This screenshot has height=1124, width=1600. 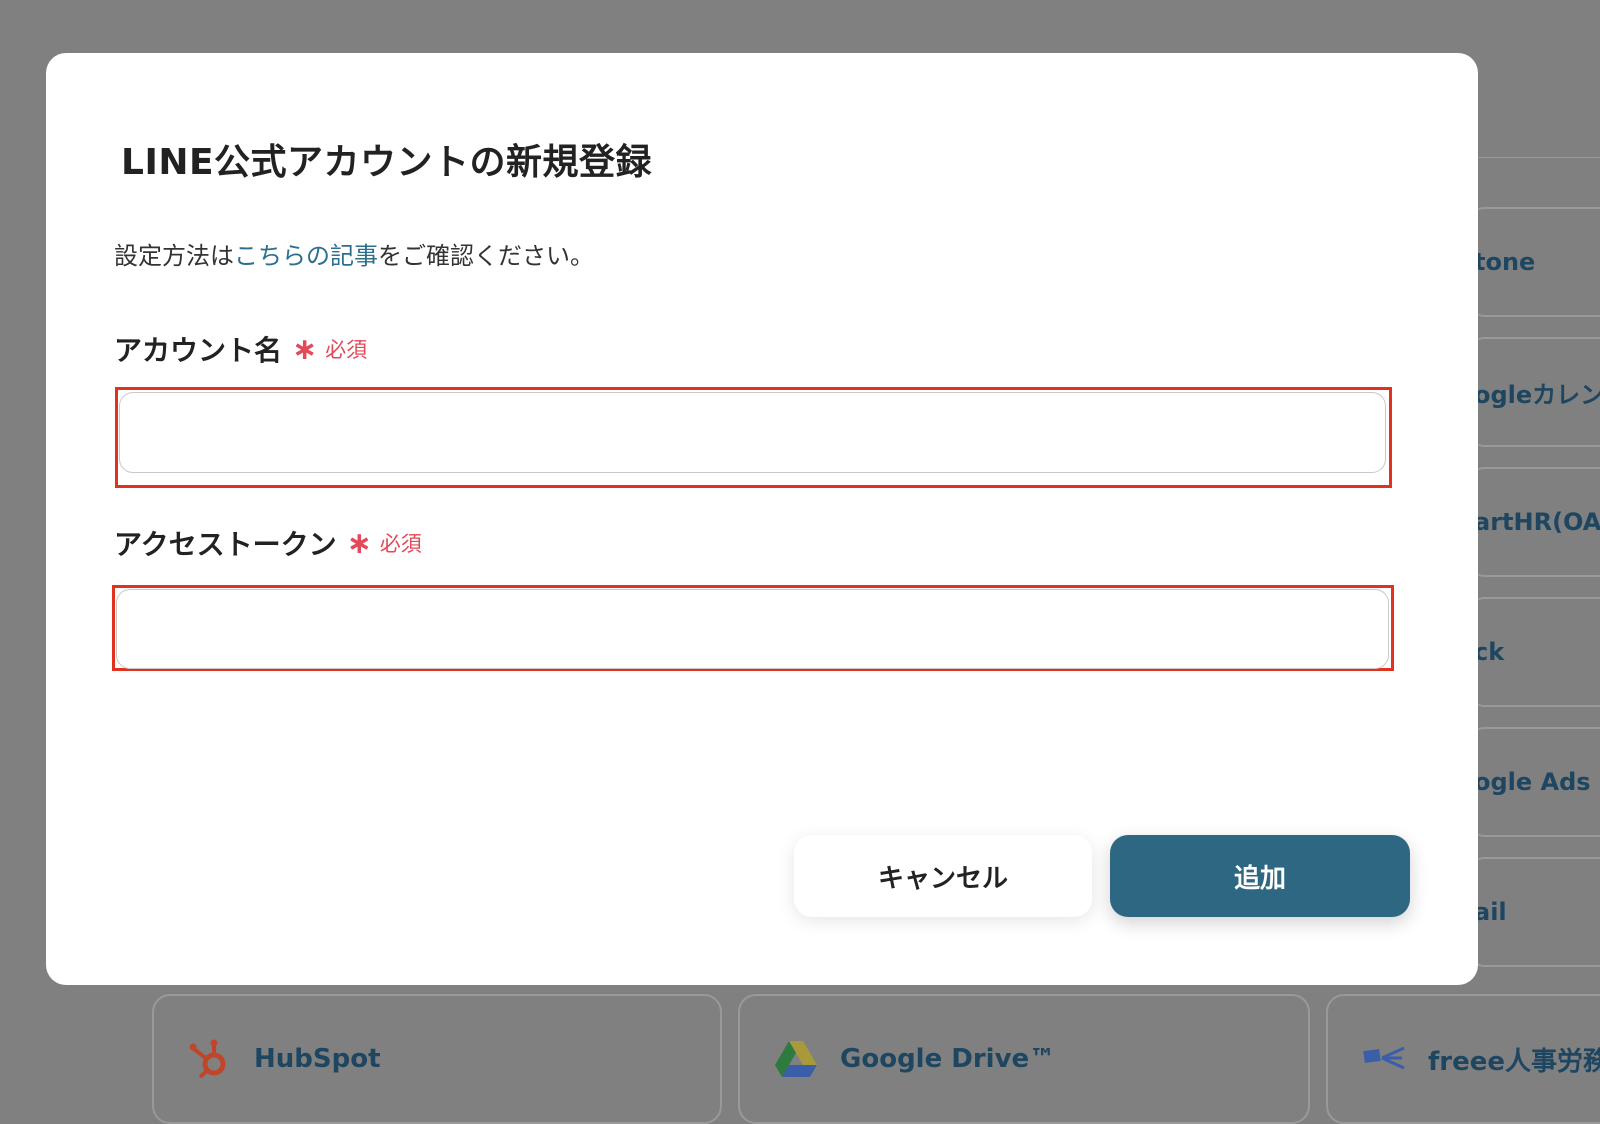 What do you see at coordinates (207, 1059) in the screenshot?
I see `hubspot-icon` at bounding box center [207, 1059].